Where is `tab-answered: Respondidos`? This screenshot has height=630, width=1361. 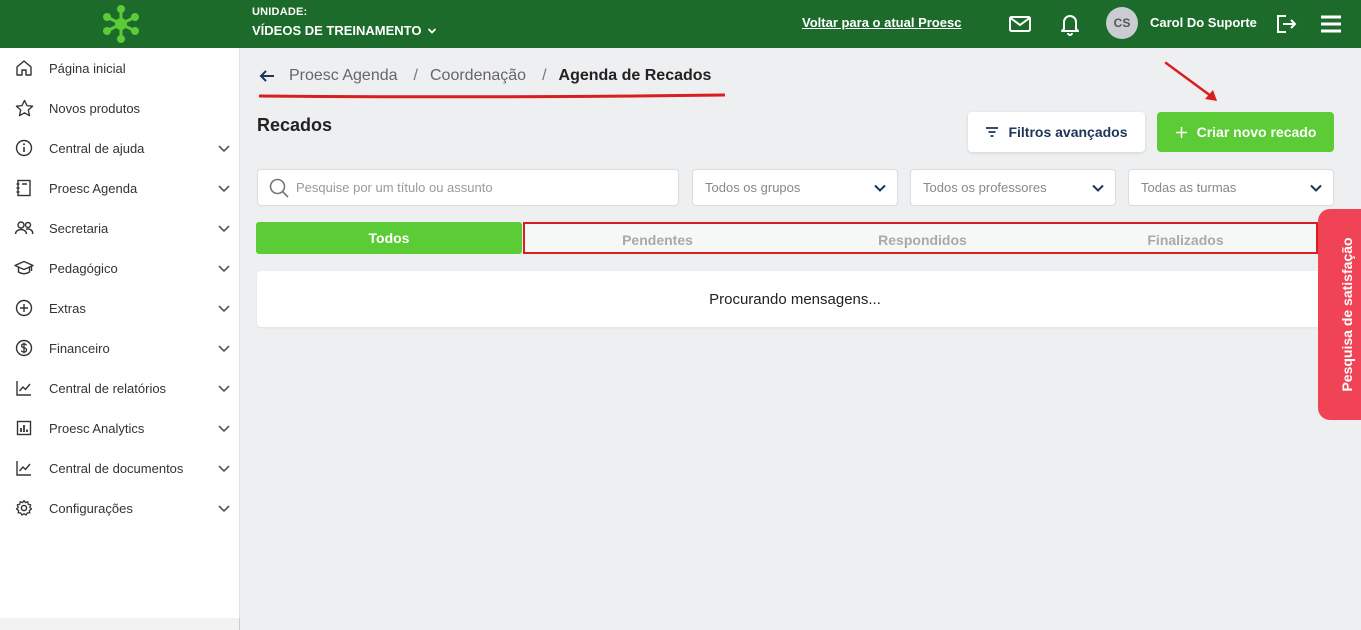
tab-answered: Respondidos is located at coordinates (922, 240).